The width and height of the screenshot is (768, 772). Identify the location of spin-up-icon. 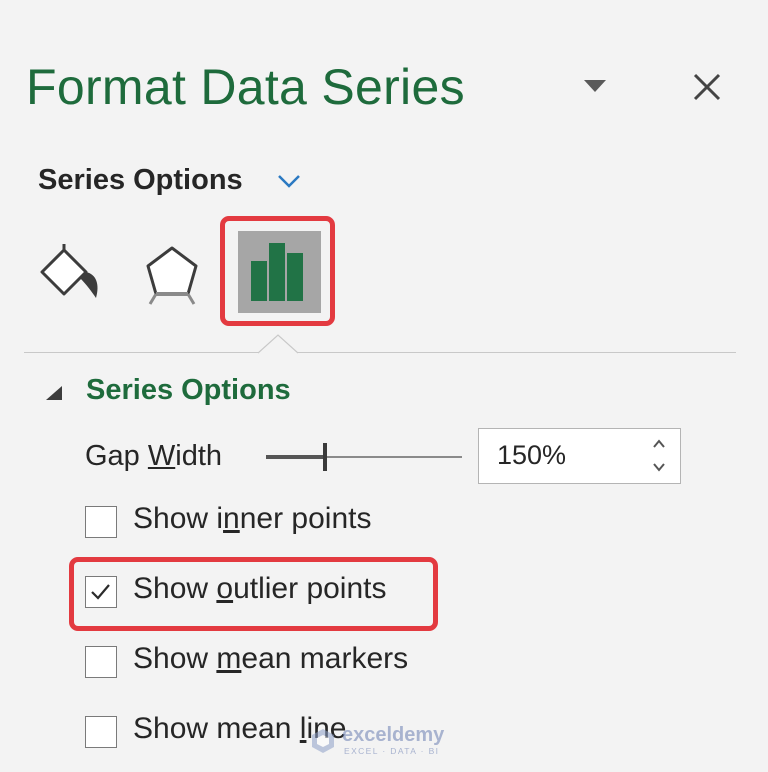
(659, 444).